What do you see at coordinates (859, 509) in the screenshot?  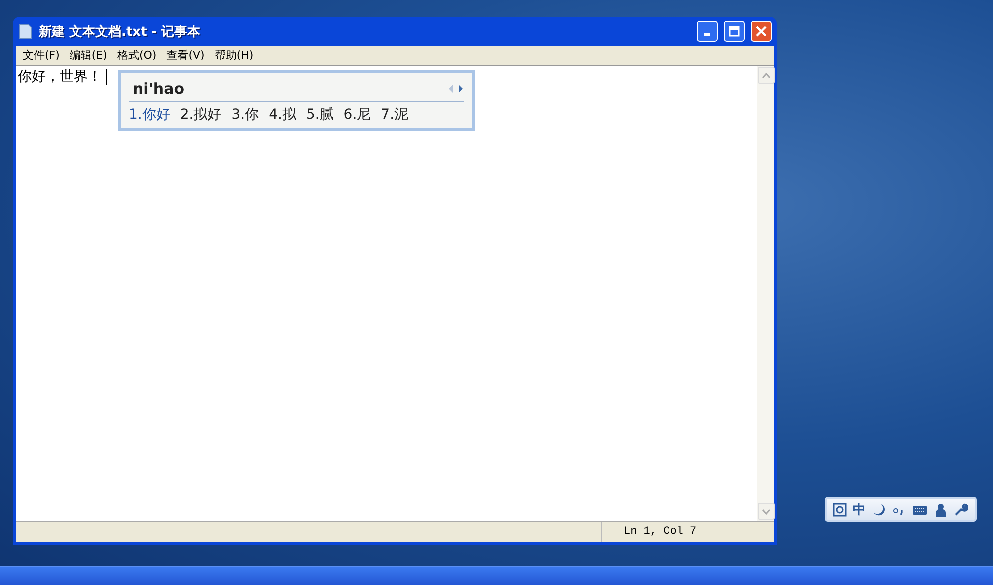 I see `input-mode-toggle: 中` at bounding box center [859, 509].